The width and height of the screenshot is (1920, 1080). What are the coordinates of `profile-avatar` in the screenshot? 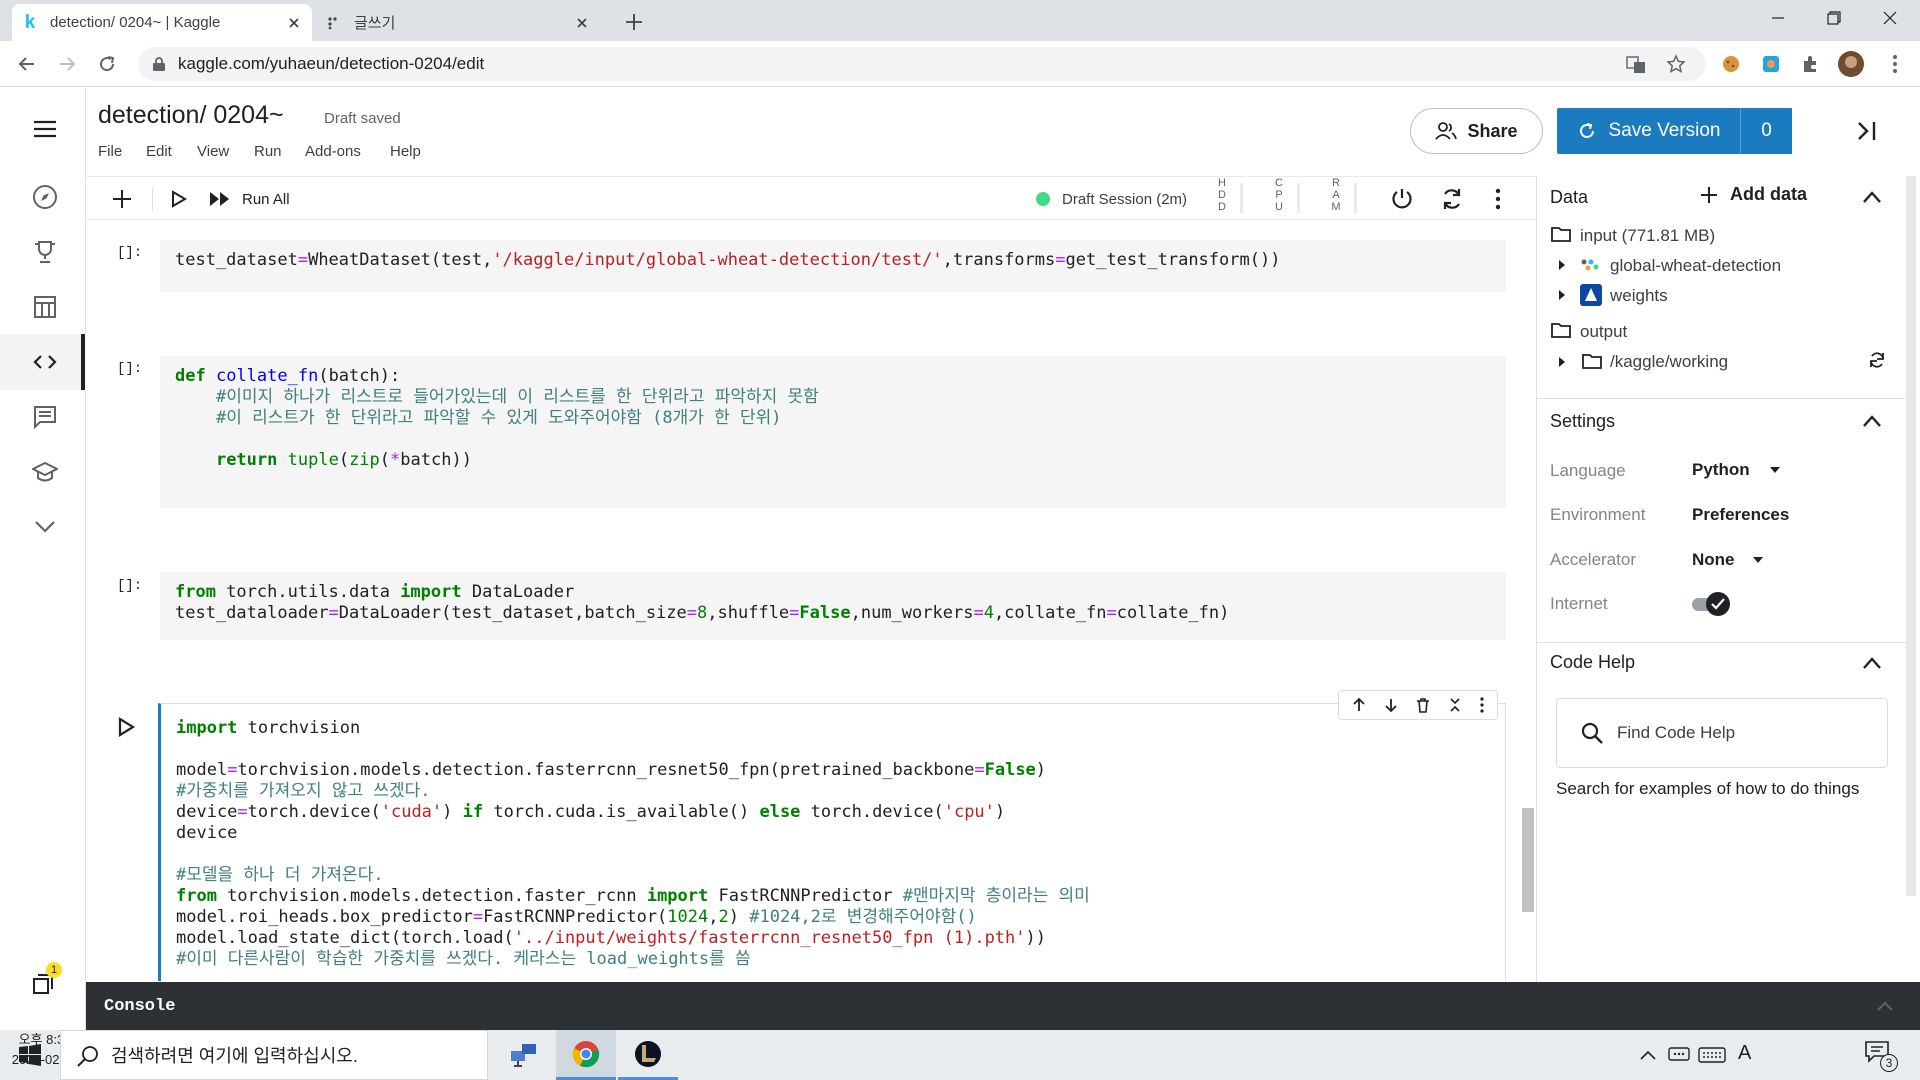 It's located at (1851, 64).